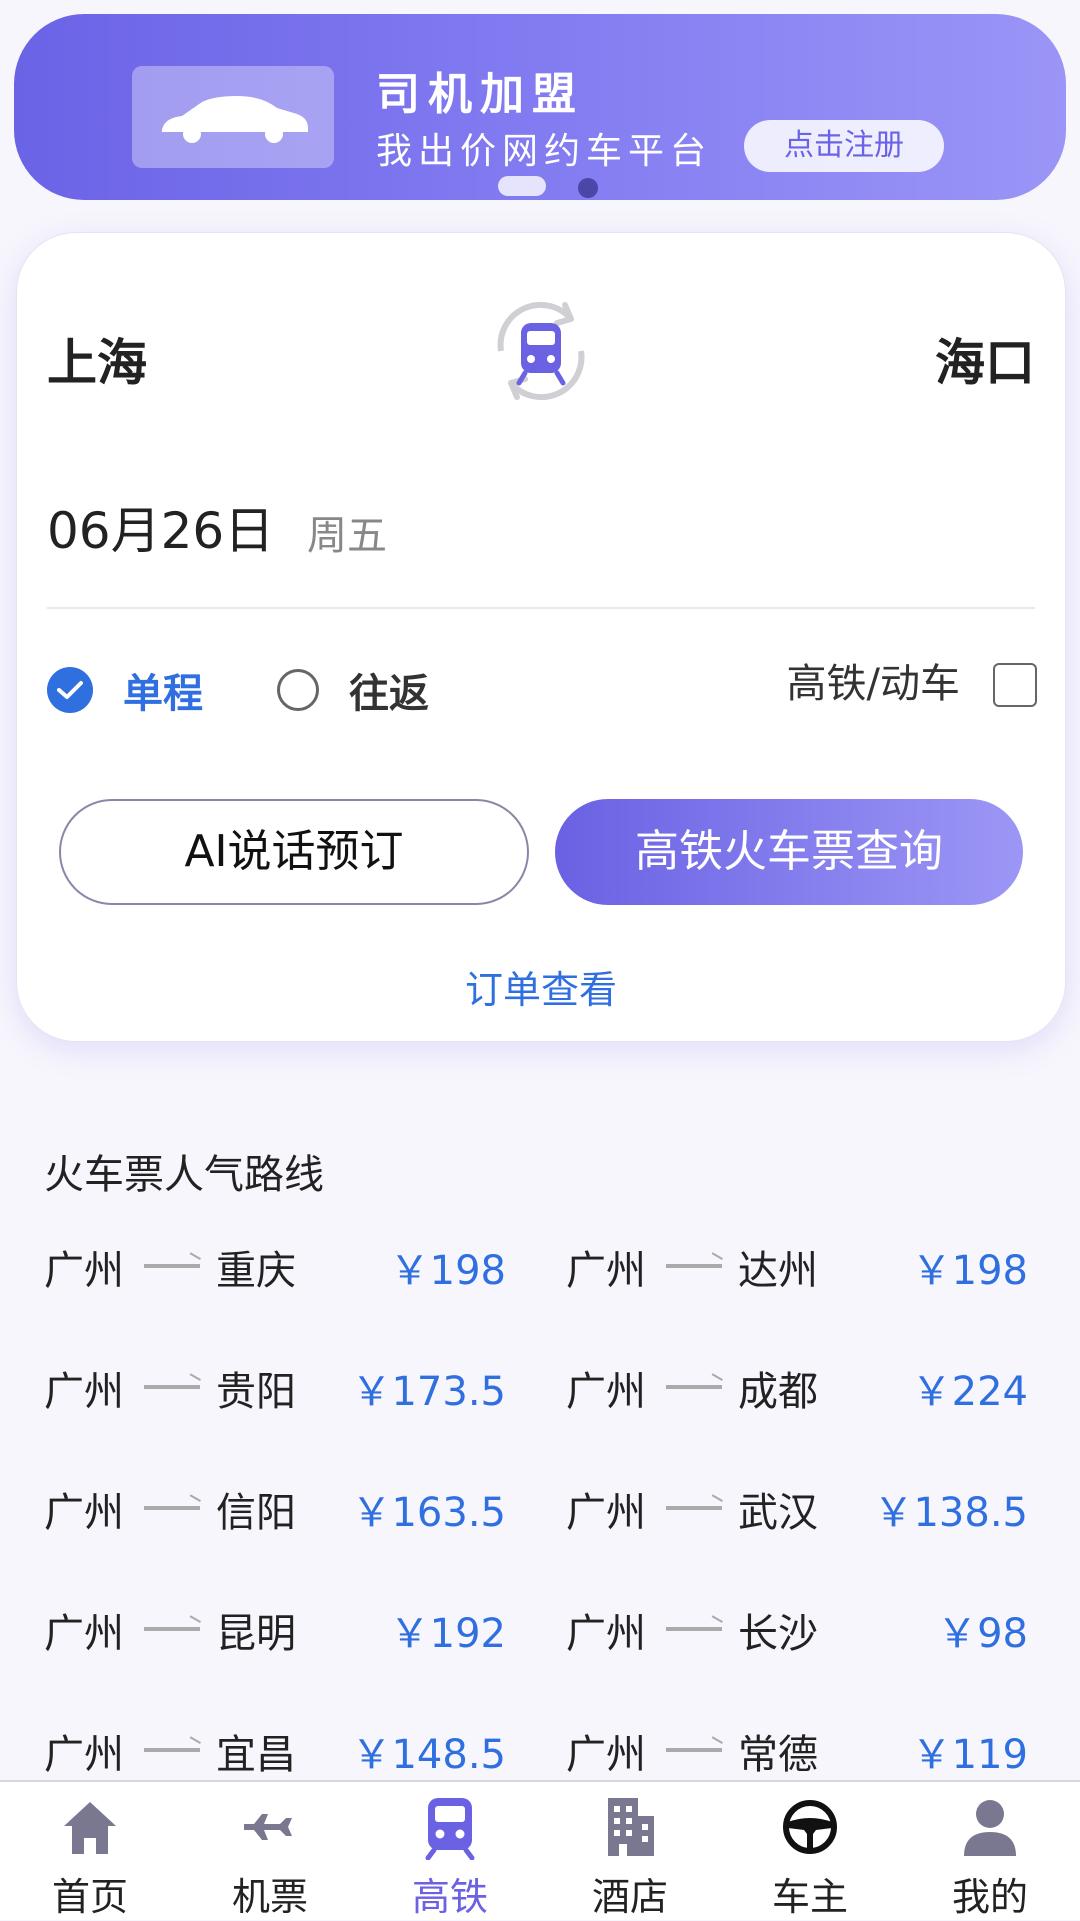  I want to click on route-price: ￥192, so click(447, 1634).